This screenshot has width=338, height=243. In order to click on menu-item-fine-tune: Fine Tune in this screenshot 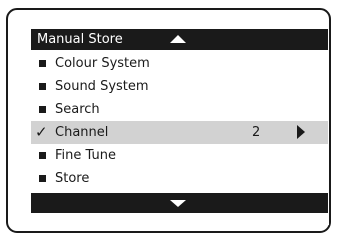, I will do `click(179, 155)`.